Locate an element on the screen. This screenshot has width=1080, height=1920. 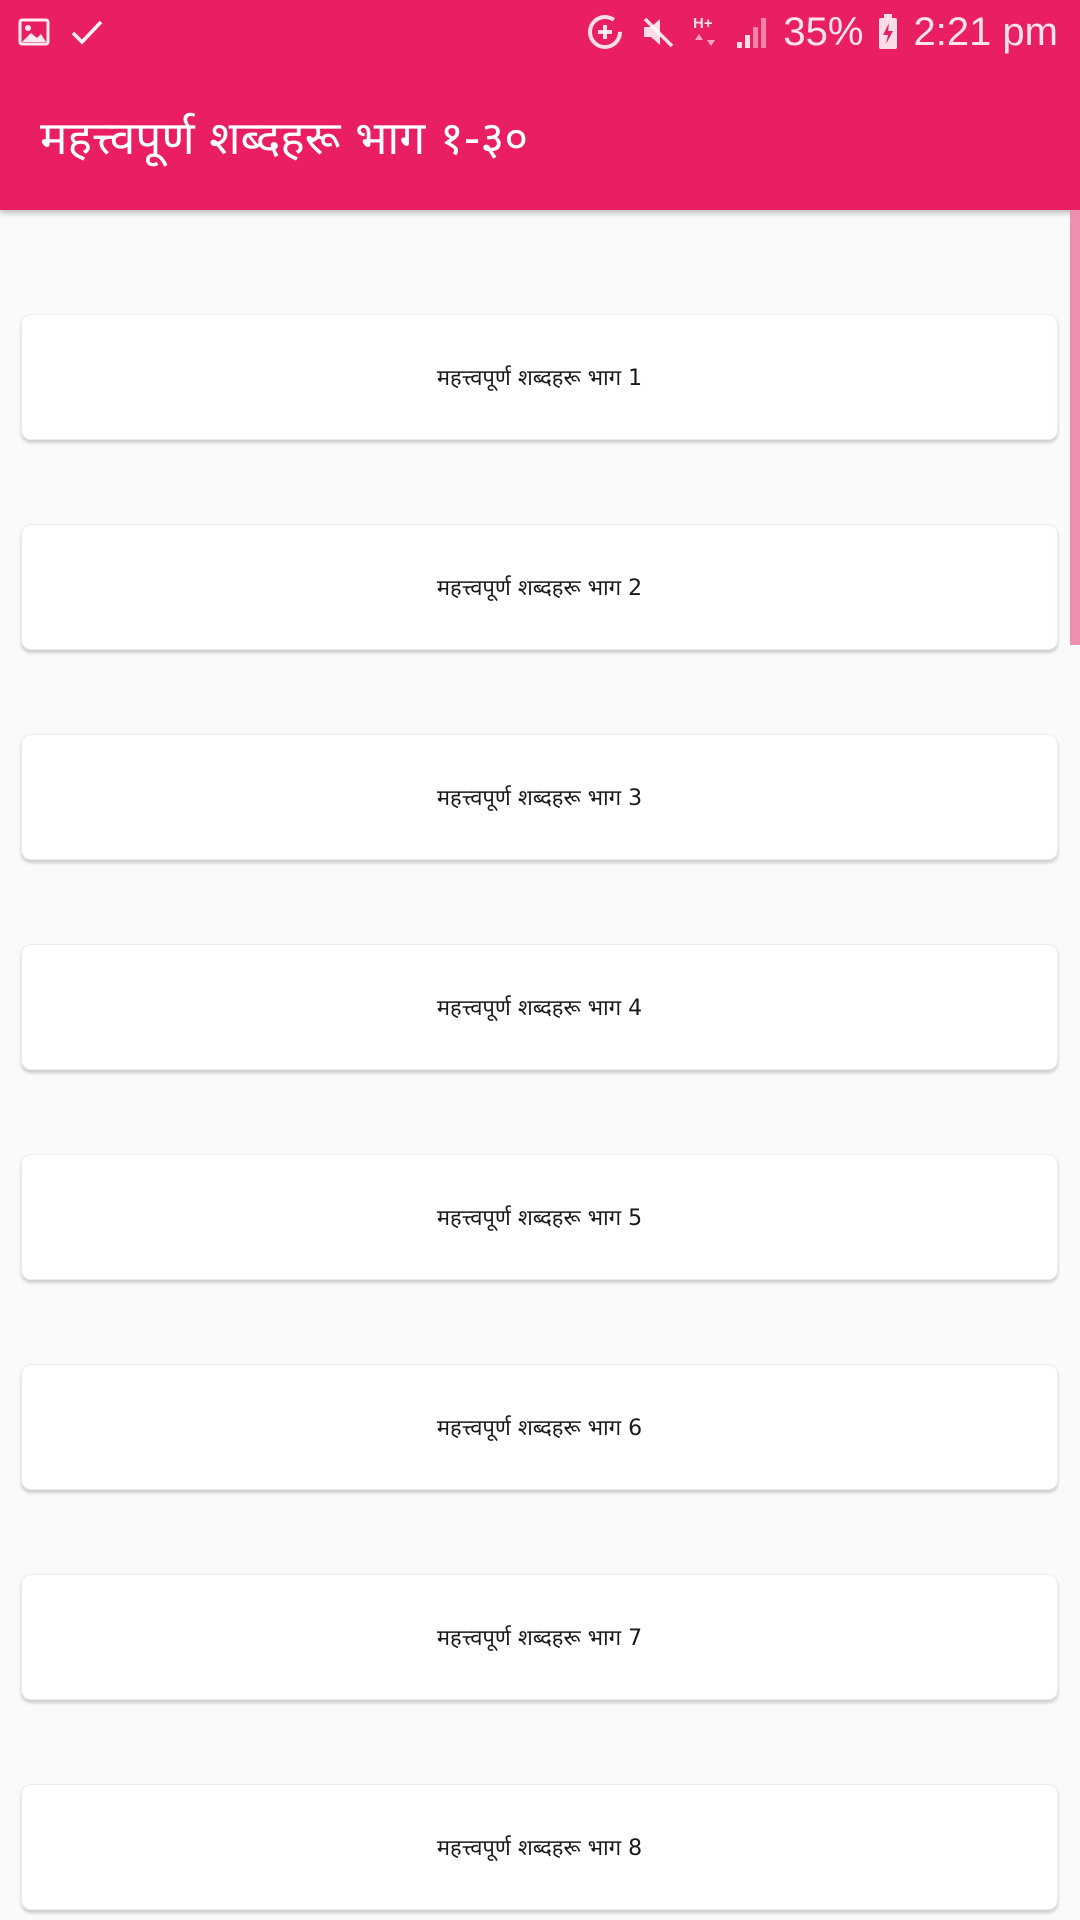
list-item-label: महत्त्वपूर्ण शब्दहरू भाग 1 is located at coordinates (539, 378).